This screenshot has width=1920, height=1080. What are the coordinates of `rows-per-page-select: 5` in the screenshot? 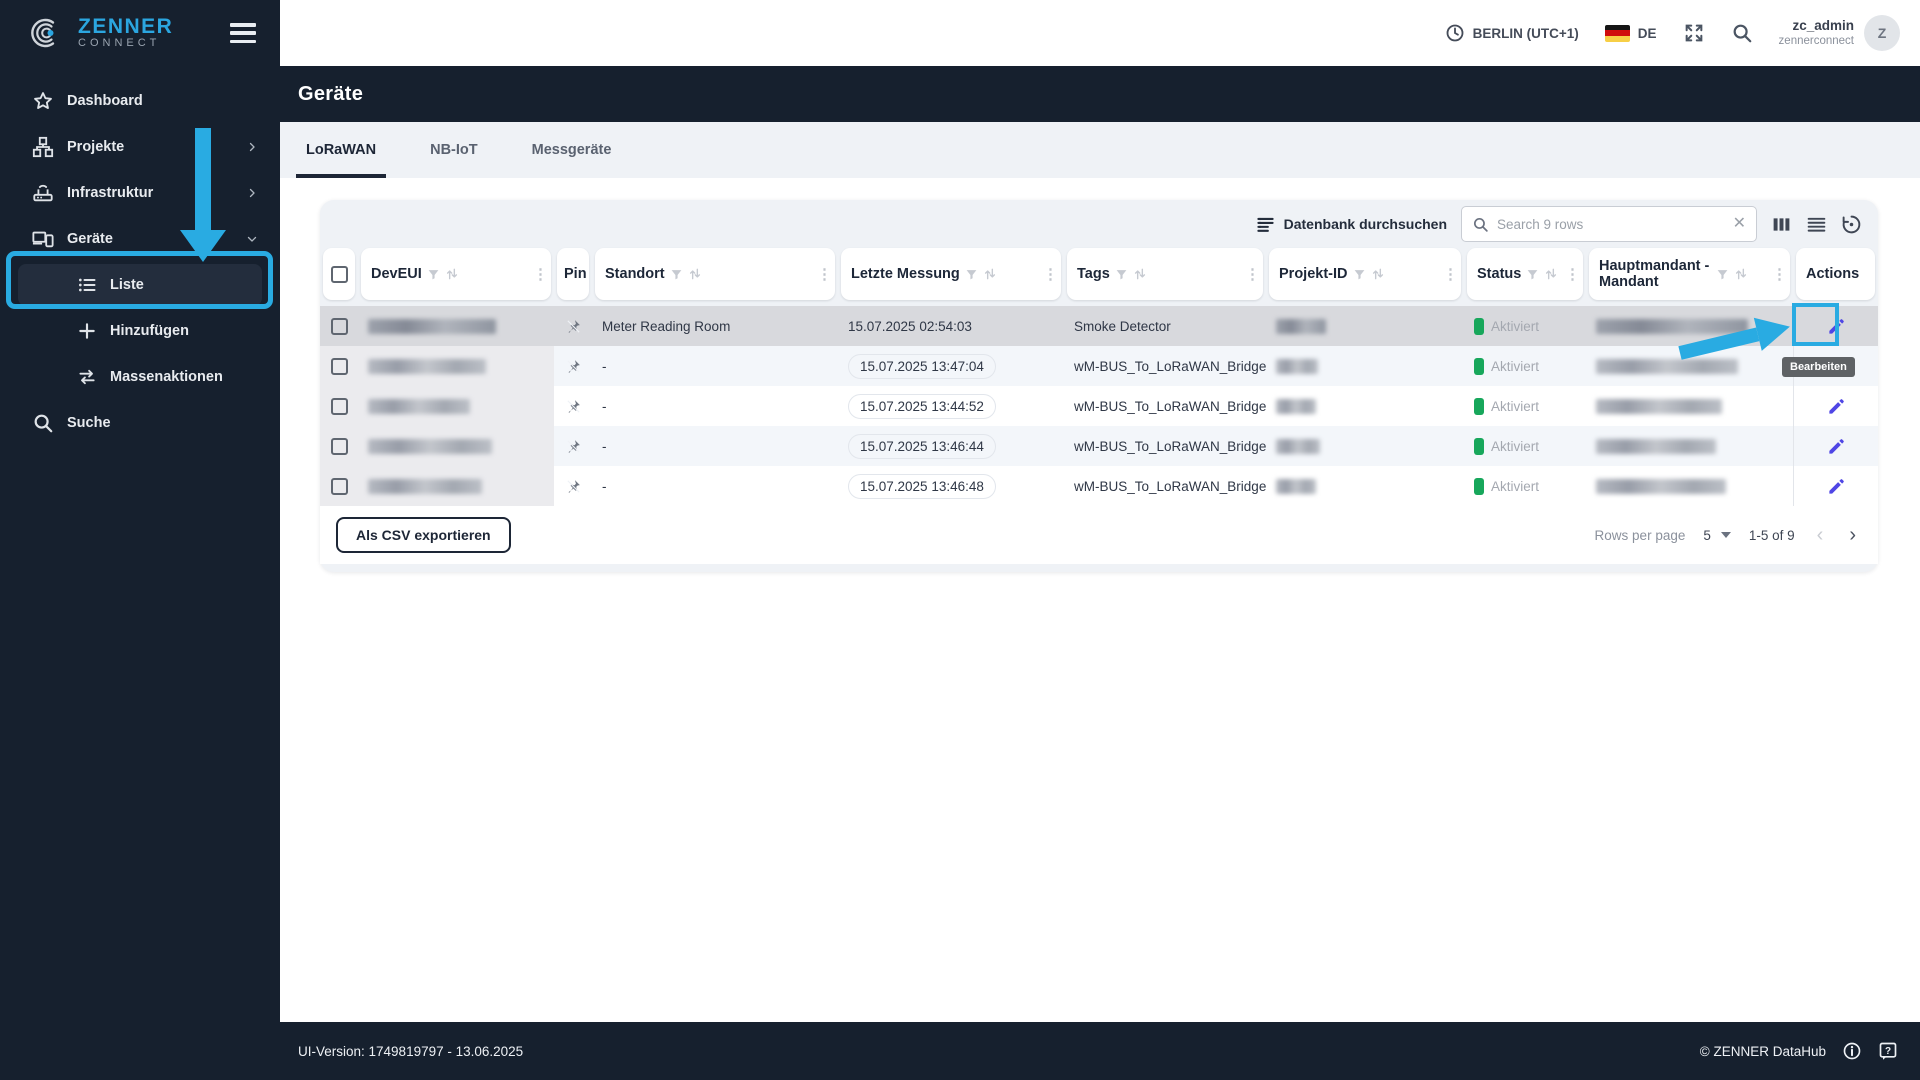 It's located at (1717, 535).